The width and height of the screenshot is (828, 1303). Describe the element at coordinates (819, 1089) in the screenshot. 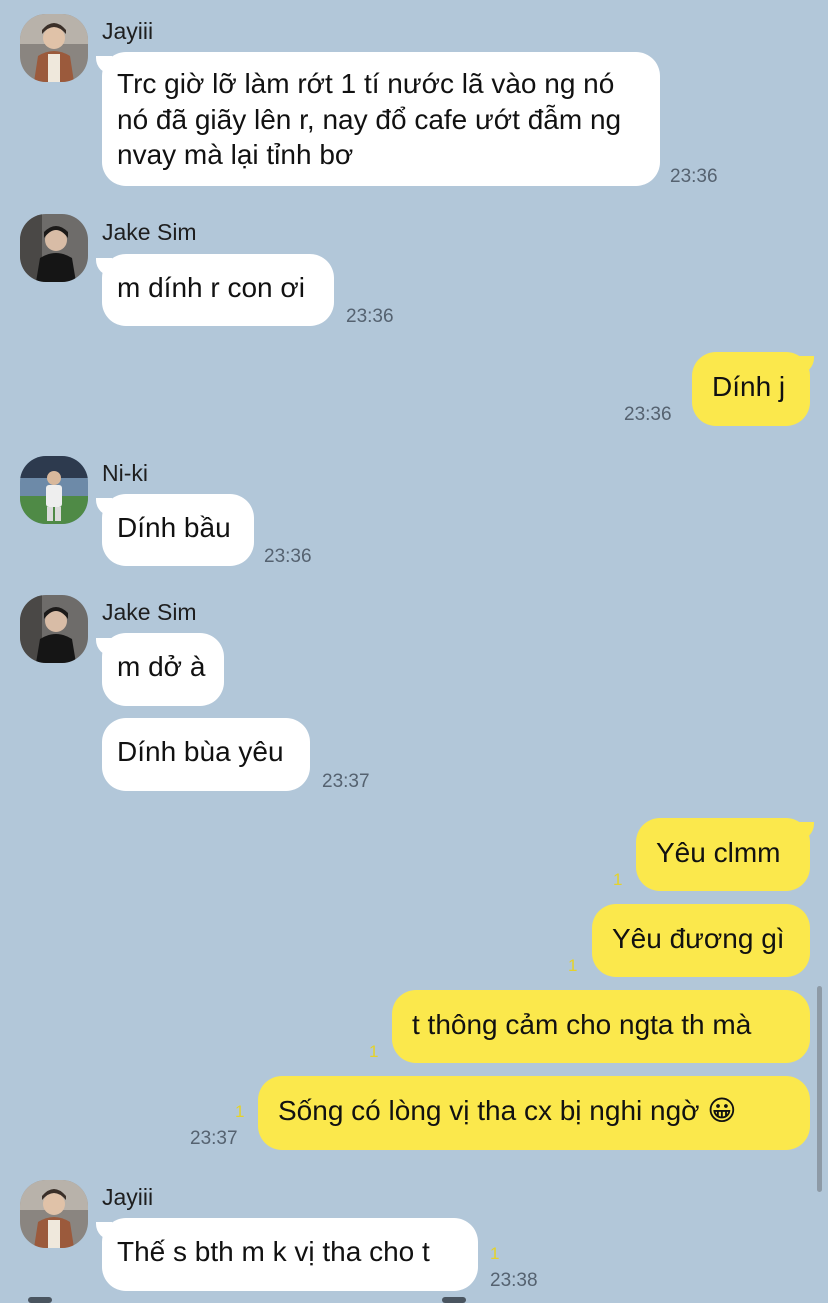

I see `scrollbar` at that location.